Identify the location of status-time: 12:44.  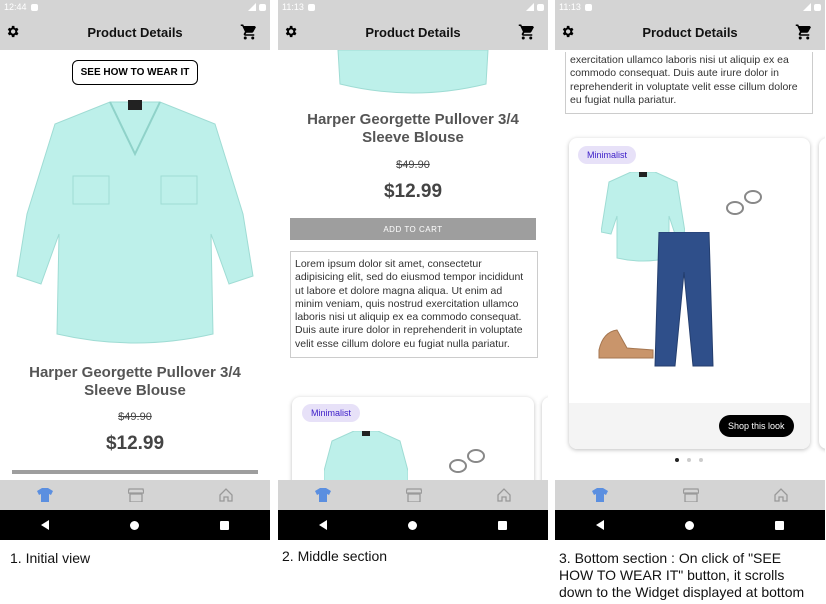
(15, 7).